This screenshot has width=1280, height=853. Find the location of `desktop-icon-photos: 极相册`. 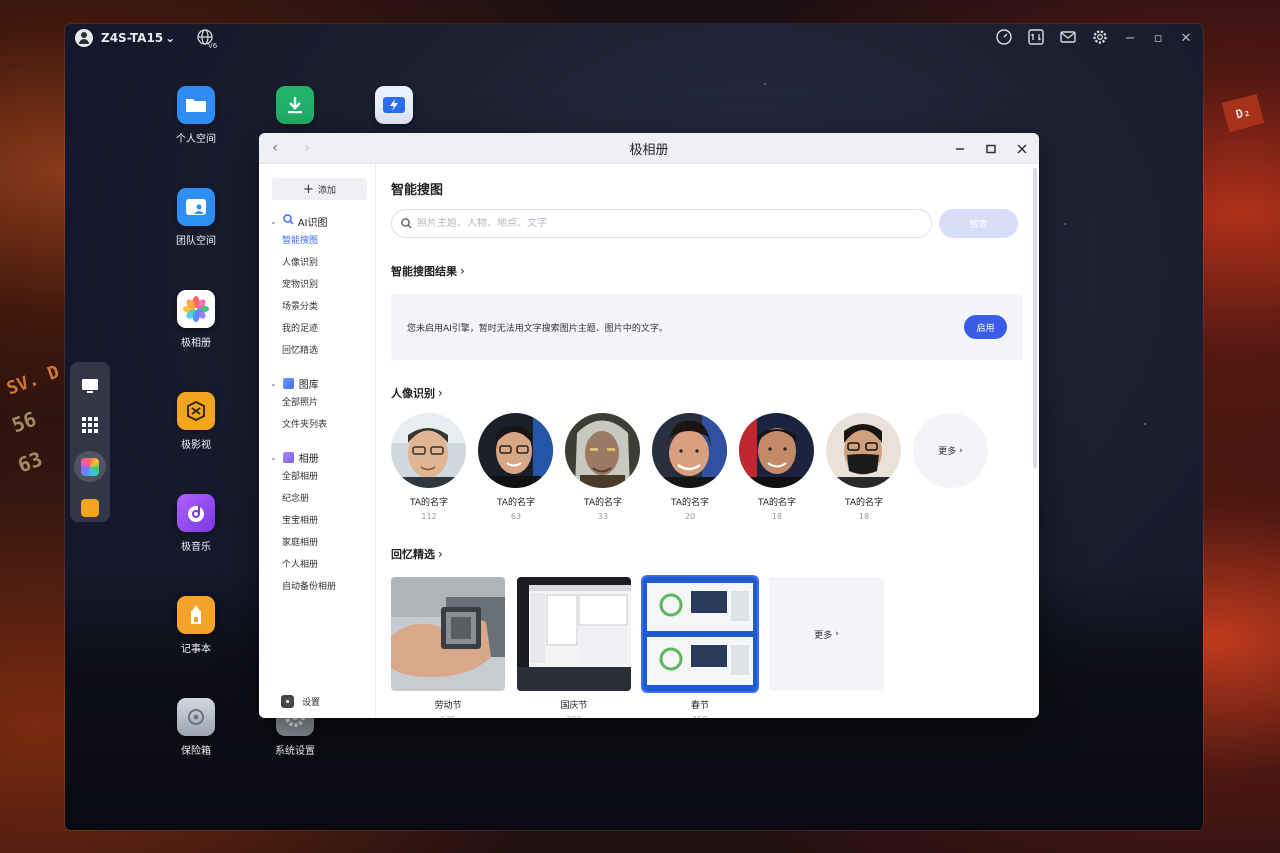

desktop-icon-photos: 极相册 is located at coordinates (196, 319).